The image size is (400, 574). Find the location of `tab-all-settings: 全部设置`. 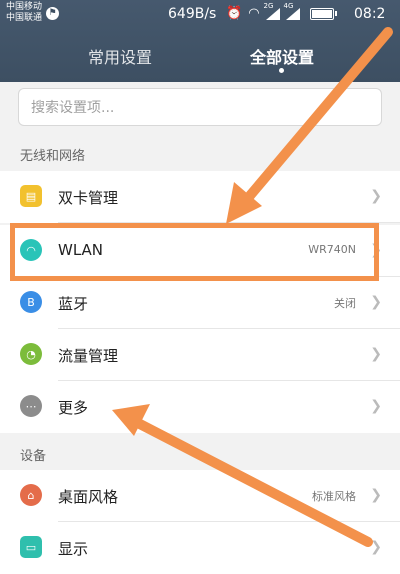

tab-all-settings: 全部设置 is located at coordinates (282, 56).